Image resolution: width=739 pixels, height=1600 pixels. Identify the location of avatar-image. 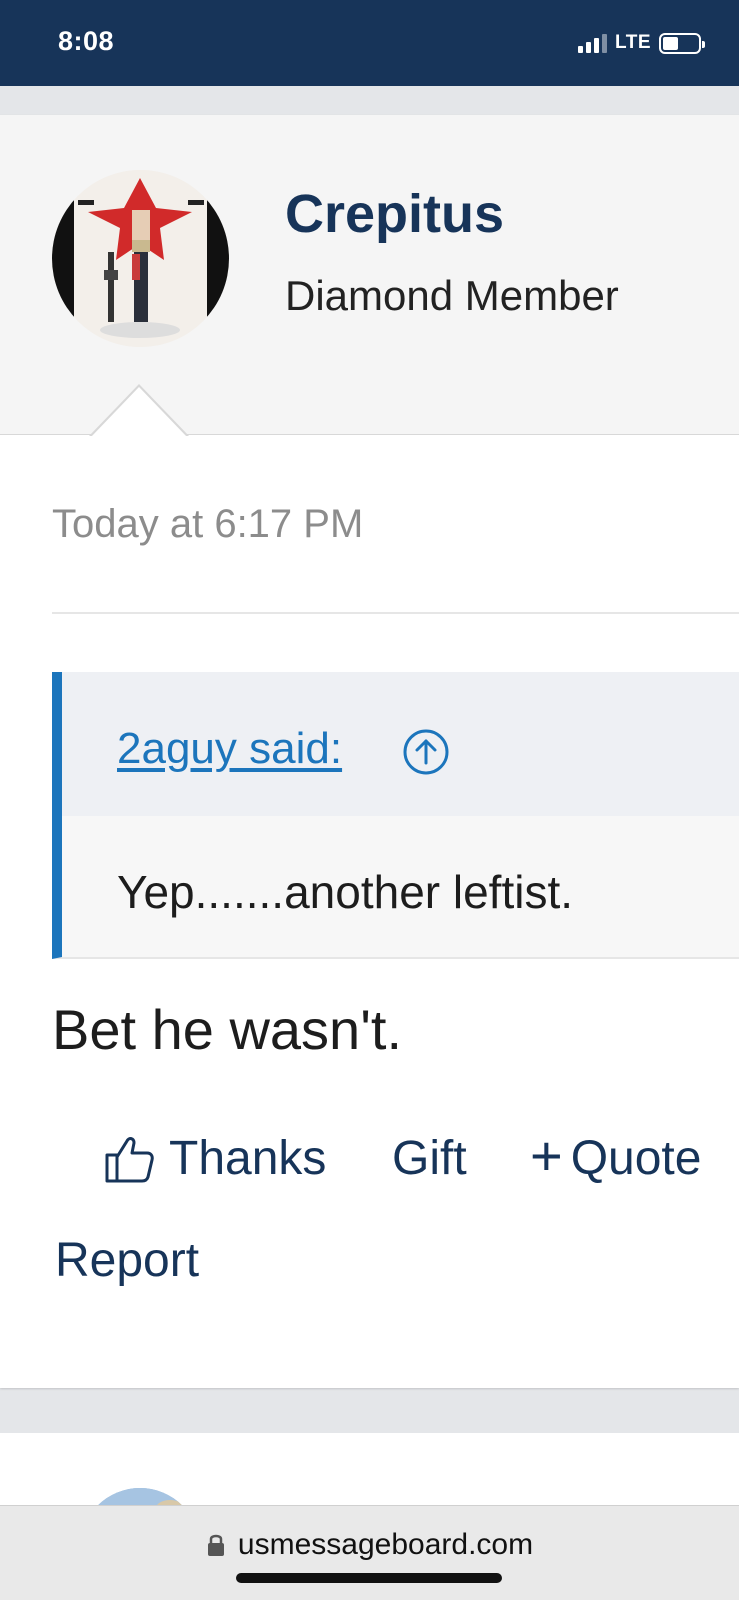
(140, 258).